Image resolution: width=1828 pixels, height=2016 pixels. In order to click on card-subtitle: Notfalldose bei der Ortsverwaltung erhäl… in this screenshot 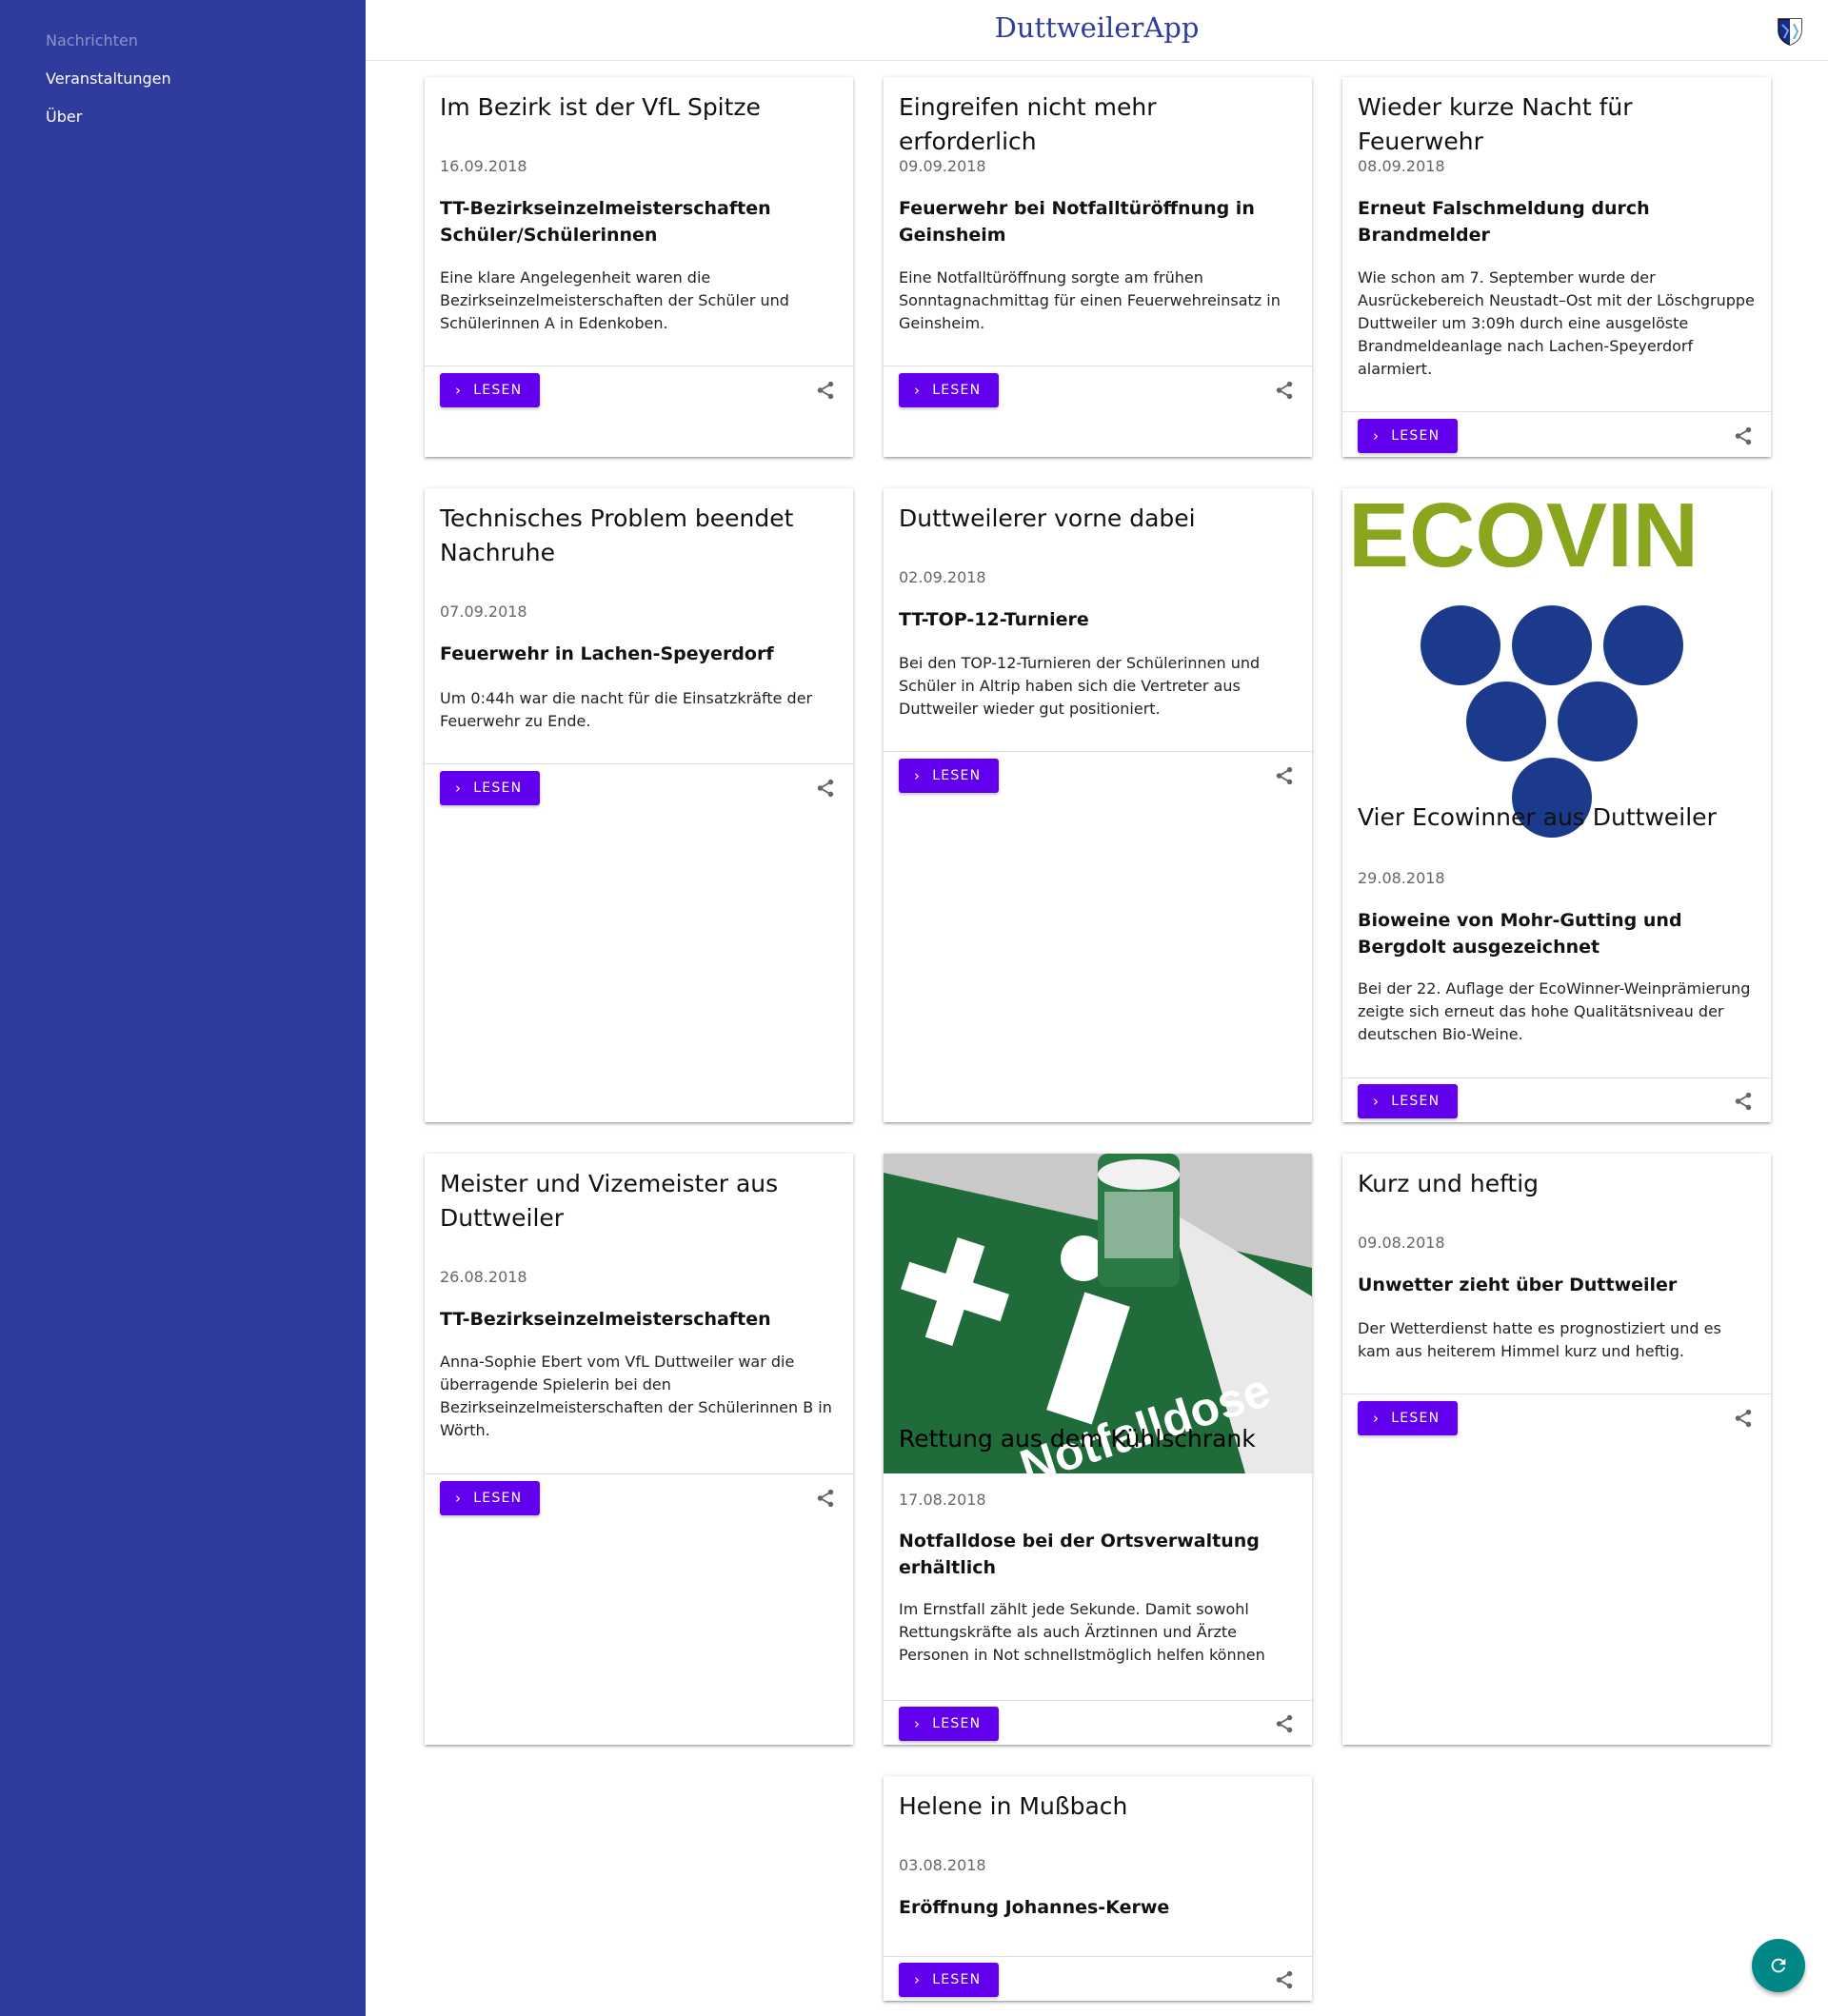, I will do `click(1079, 1555)`.